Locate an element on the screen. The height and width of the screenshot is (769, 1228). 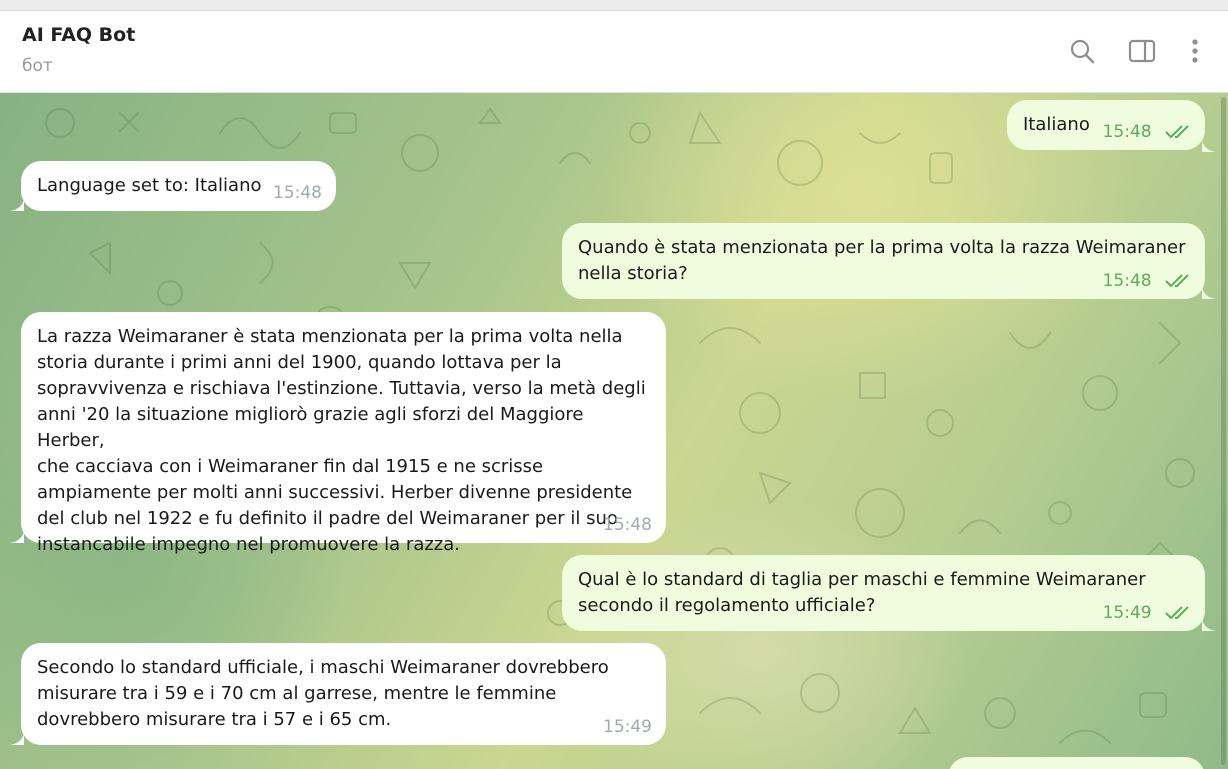
more-vertical-icon is located at coordinates (1195, 51).